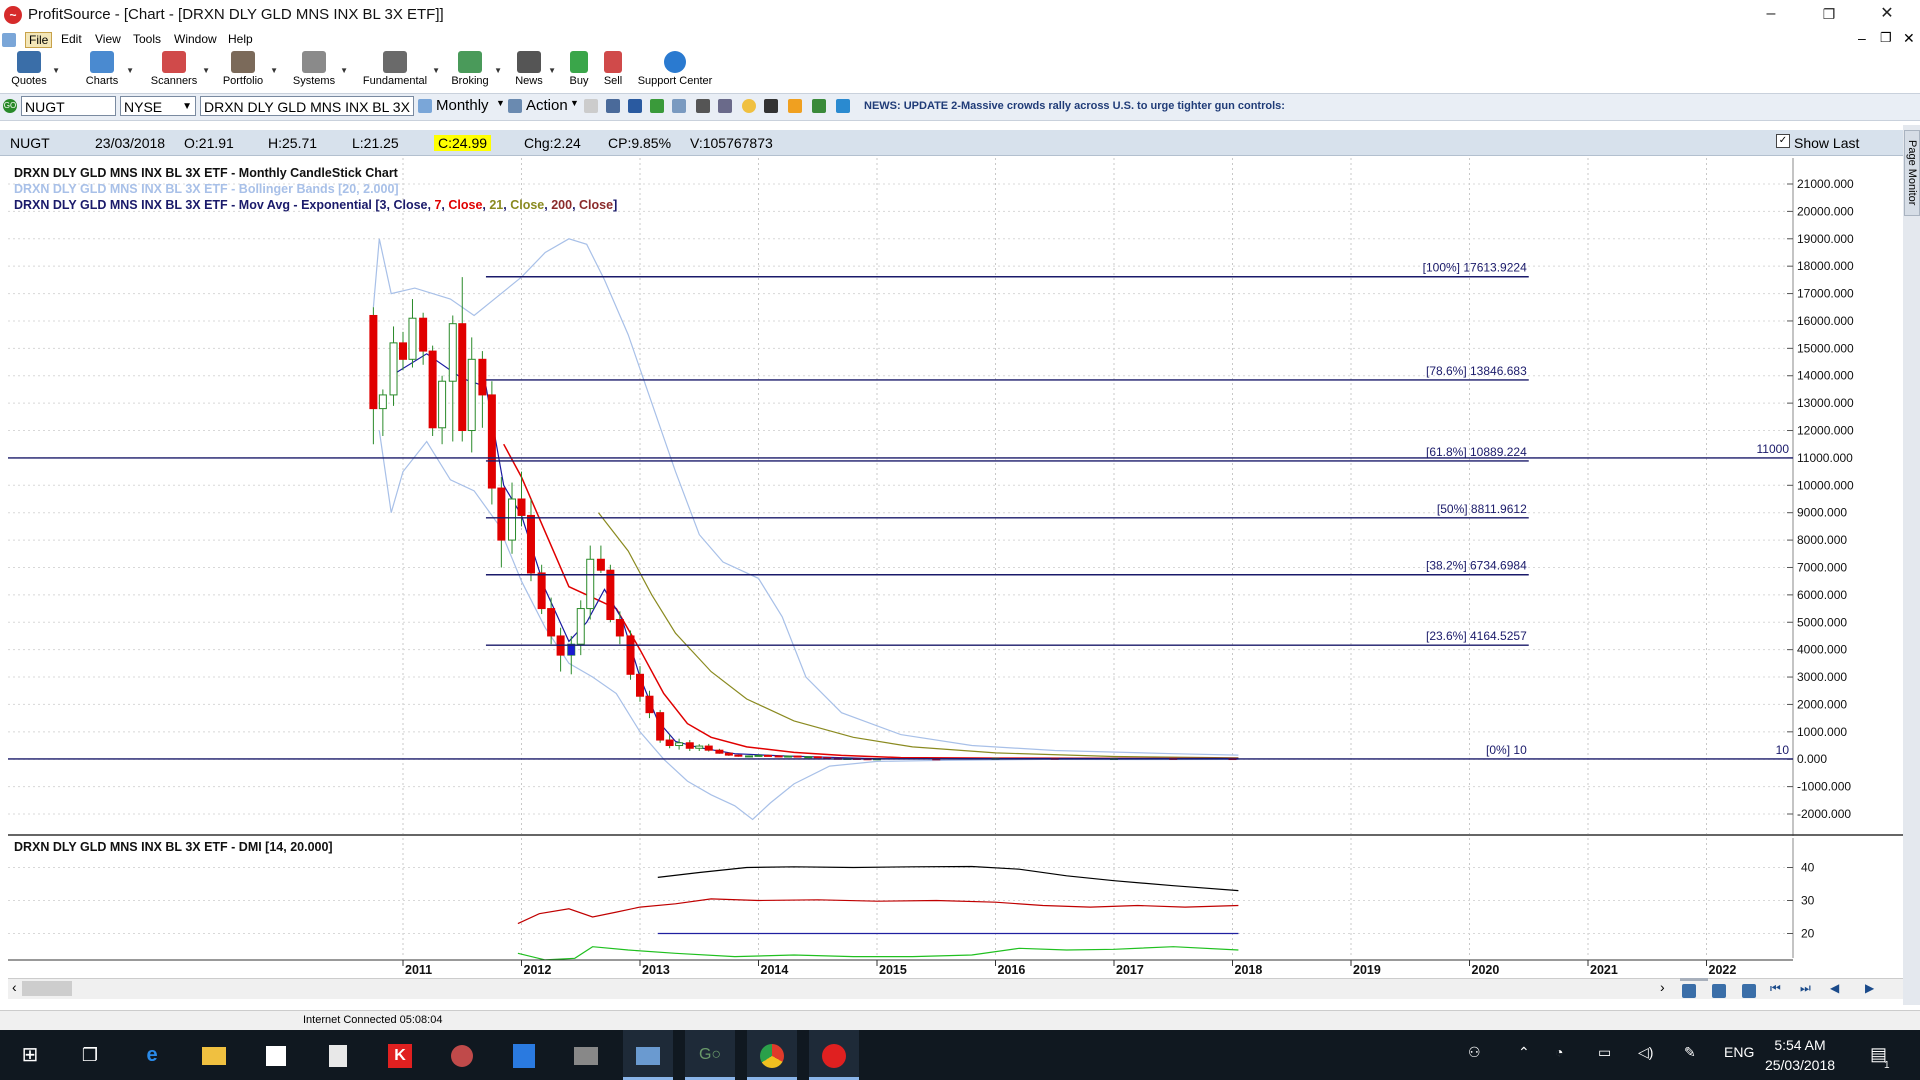 The image size is (1920, 1080). I want to click on sell-button: Sell, so click(613, 71).